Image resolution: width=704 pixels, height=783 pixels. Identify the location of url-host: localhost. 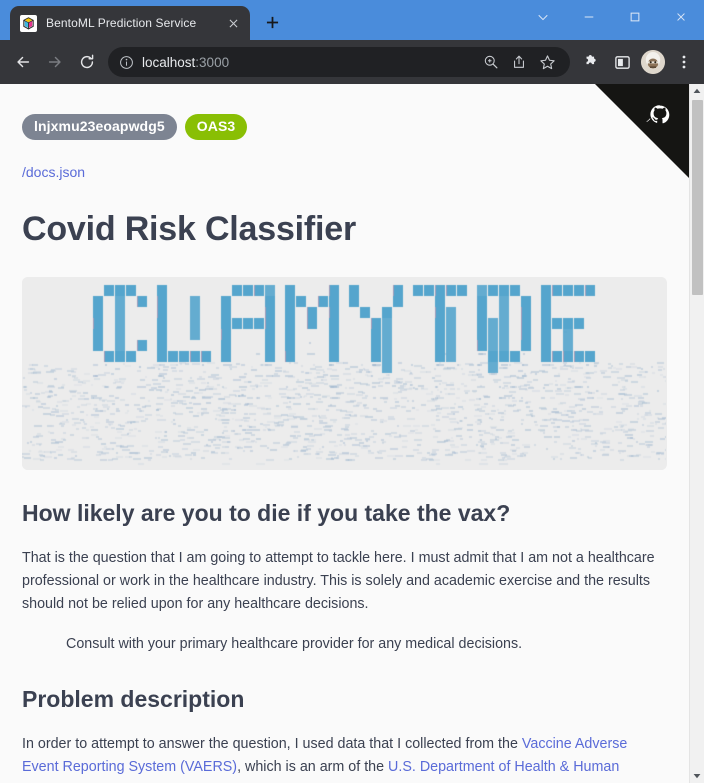
(169, 62).